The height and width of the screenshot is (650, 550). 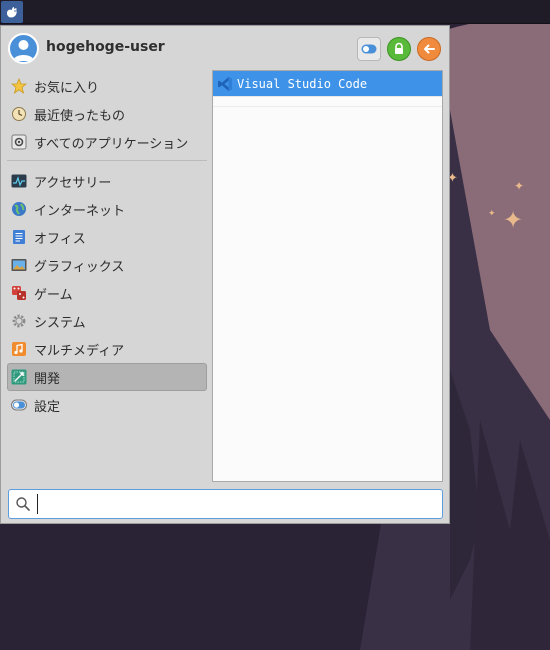 I want to click on username-label: hogehoge-user, so click(x=105, y=47).